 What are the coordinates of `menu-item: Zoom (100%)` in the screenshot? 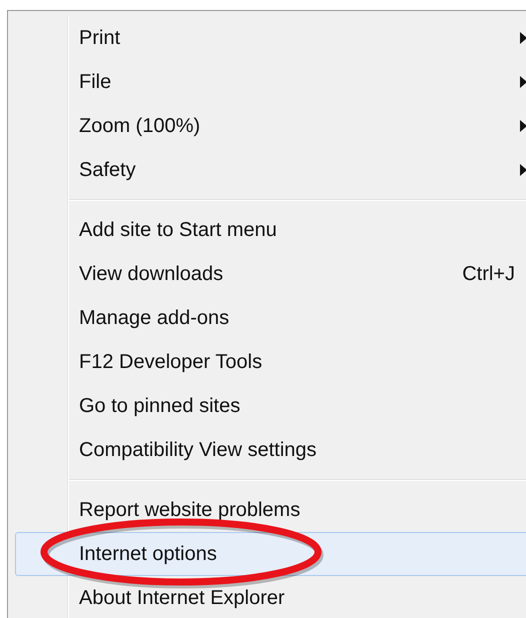 It's located at (270, 126).